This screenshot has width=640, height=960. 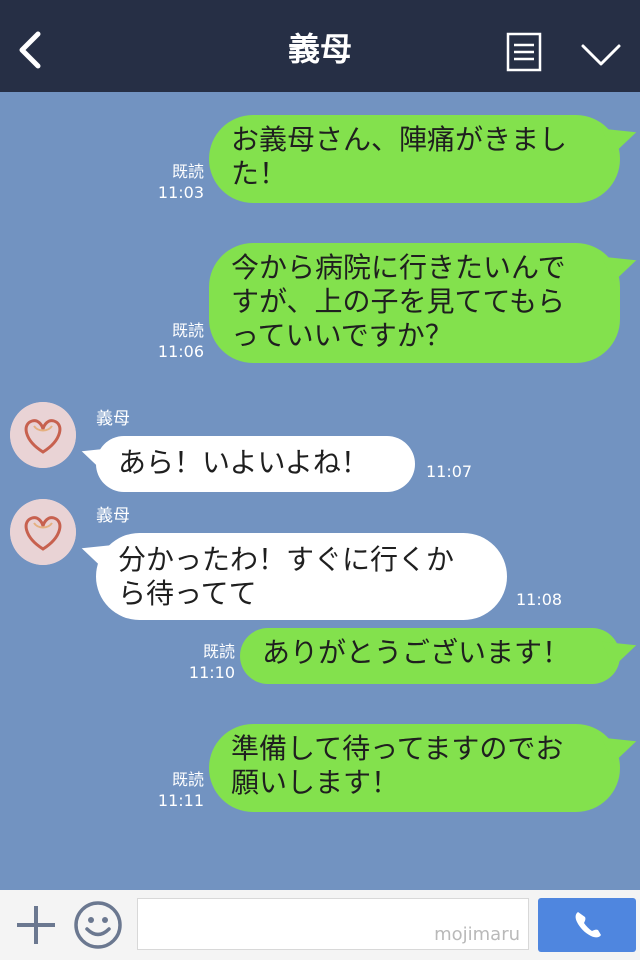 What do you see at coordinates (539, 599) in the screenshot?
I see `message-time: 11:08` at bounding box center [539, 599].